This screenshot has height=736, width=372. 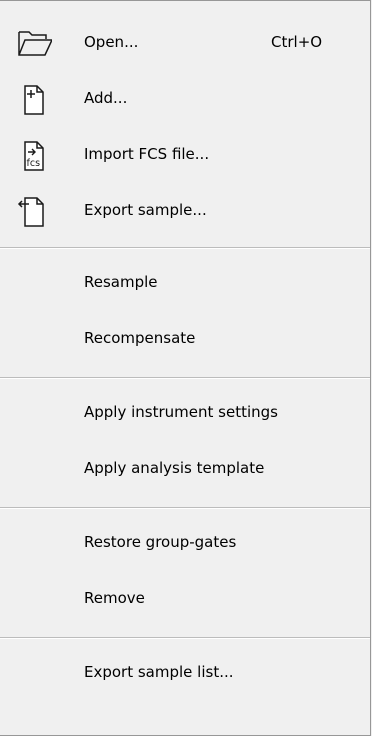 What do you see at coordinates (121, 282) in the screenshot?
I see `menu-item-label: Resample` at bounding box center [121, 282].